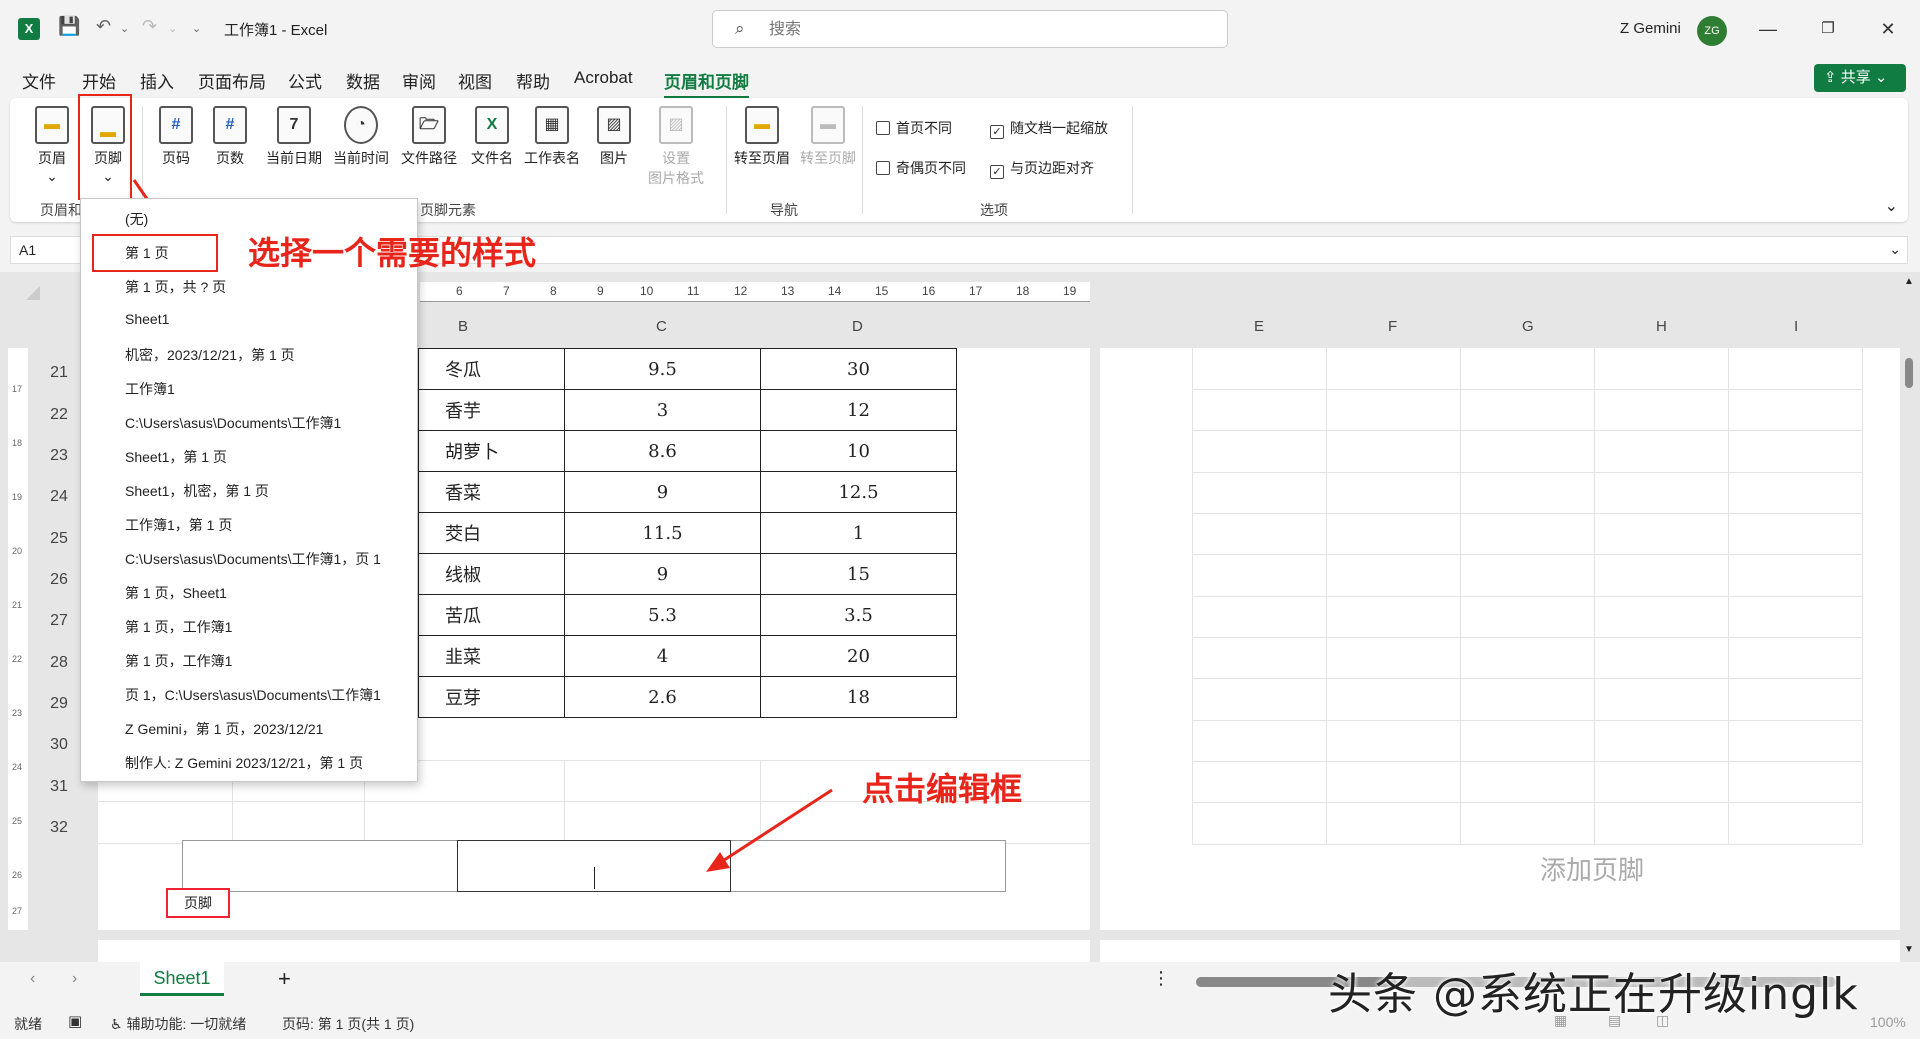 The image size is (1920, 1039). What do you see at coordinates (857, 326) in the screenshot?
I see `column-header-d: D` at bounding box center [857, 326].